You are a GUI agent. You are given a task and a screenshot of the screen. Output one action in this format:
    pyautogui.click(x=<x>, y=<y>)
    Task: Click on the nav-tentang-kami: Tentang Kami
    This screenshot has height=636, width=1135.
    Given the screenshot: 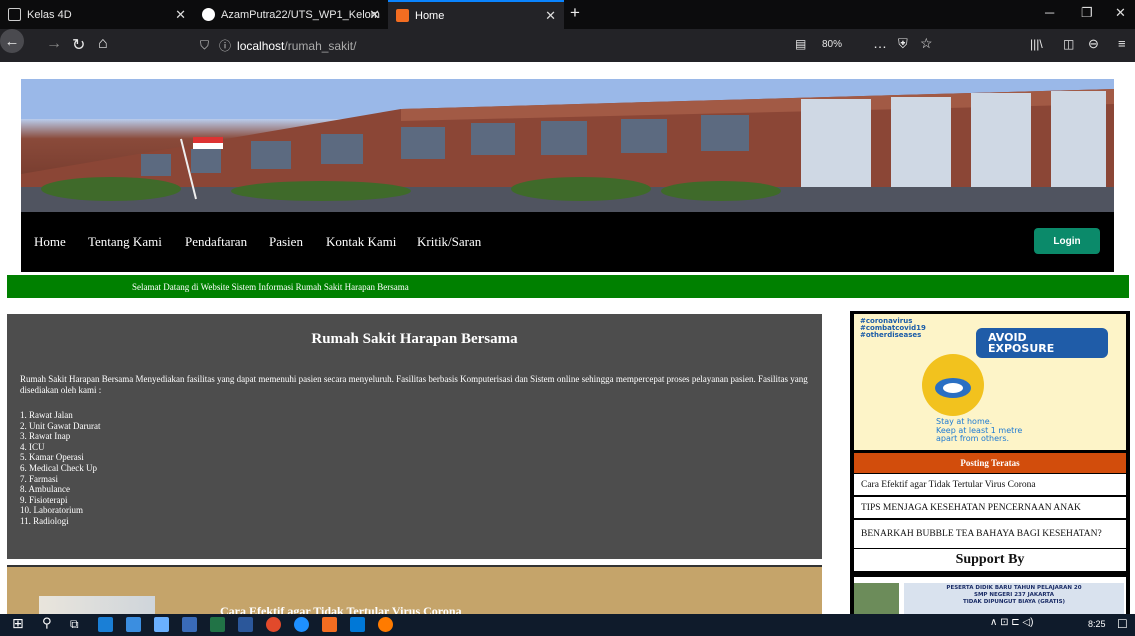 What is the action you would take?
    pyautogui.click(x=125, y=242)
    